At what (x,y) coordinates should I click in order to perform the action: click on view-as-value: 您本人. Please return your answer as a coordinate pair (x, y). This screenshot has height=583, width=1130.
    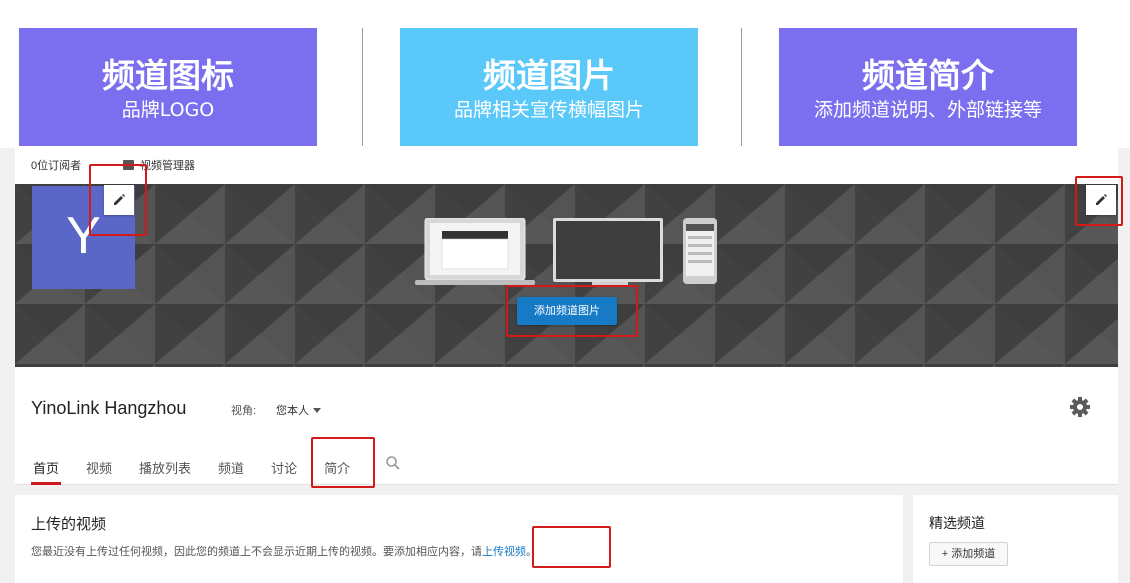
    Looking at the image, I should click on (292, 411).